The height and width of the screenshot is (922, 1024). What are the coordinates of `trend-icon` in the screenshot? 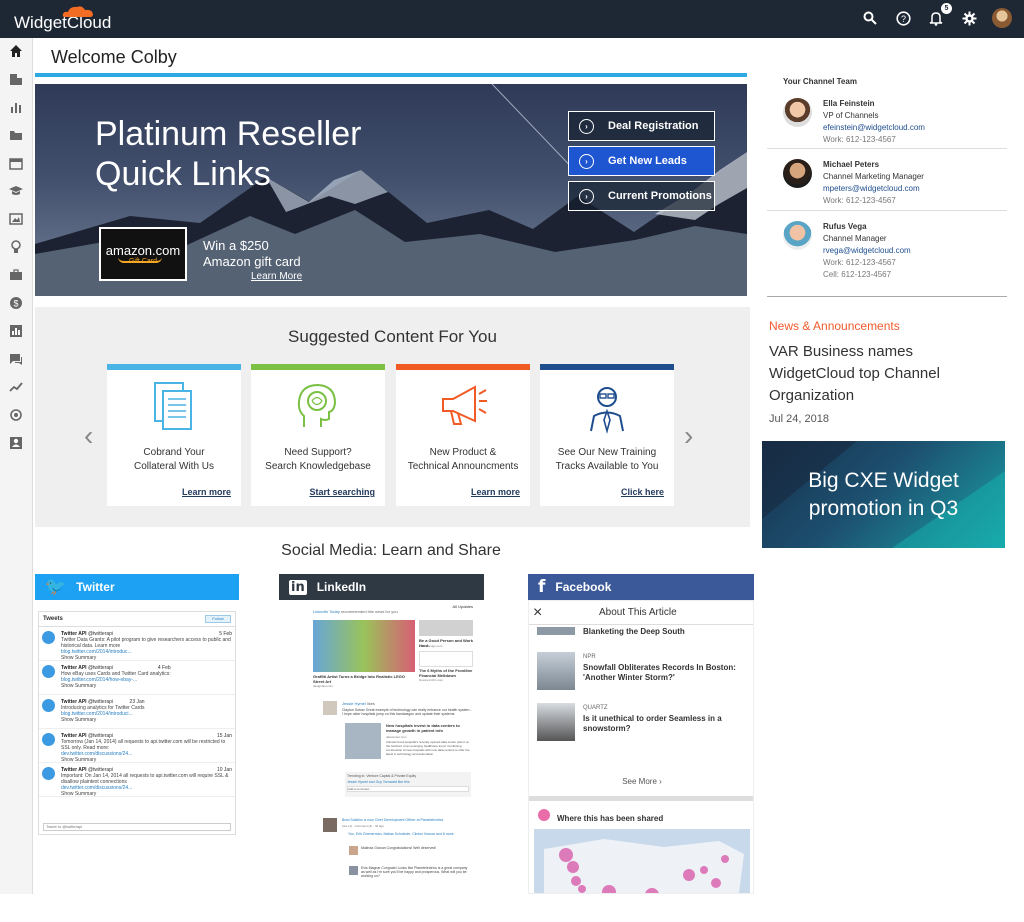 It's located at (16, 388).